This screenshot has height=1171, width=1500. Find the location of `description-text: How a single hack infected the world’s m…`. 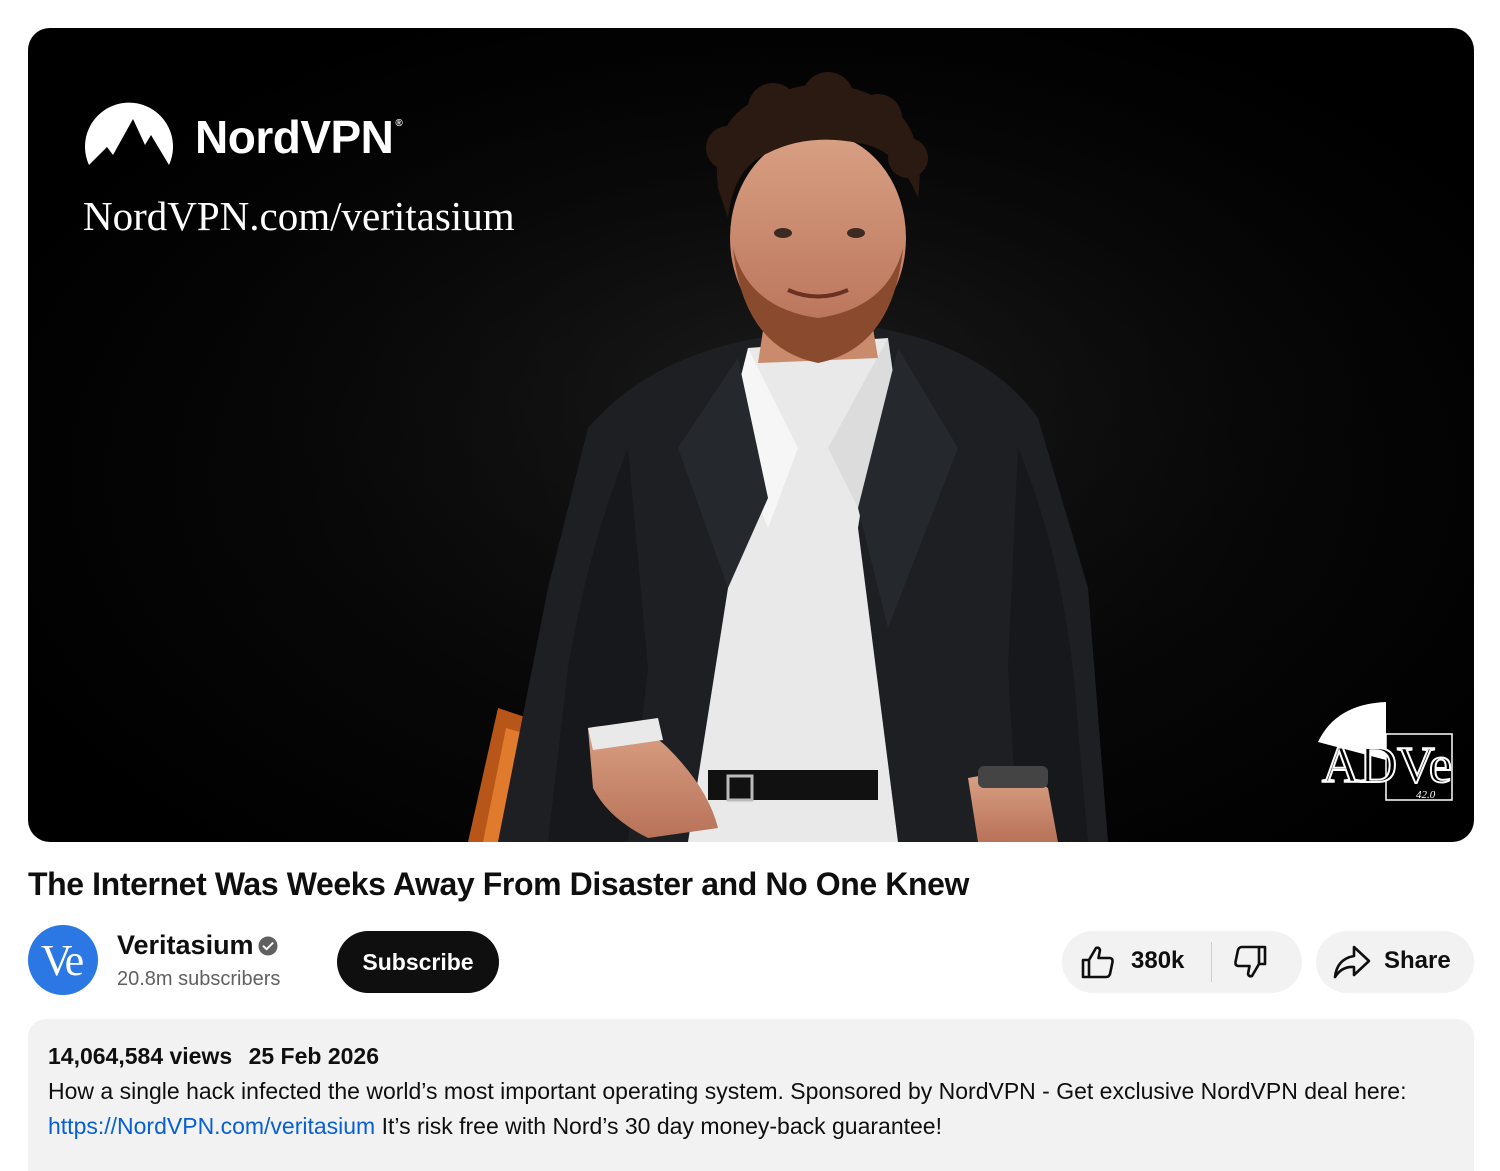

description-text: How a single hack infected the world’s m… is located at coordinates (727, 1108).